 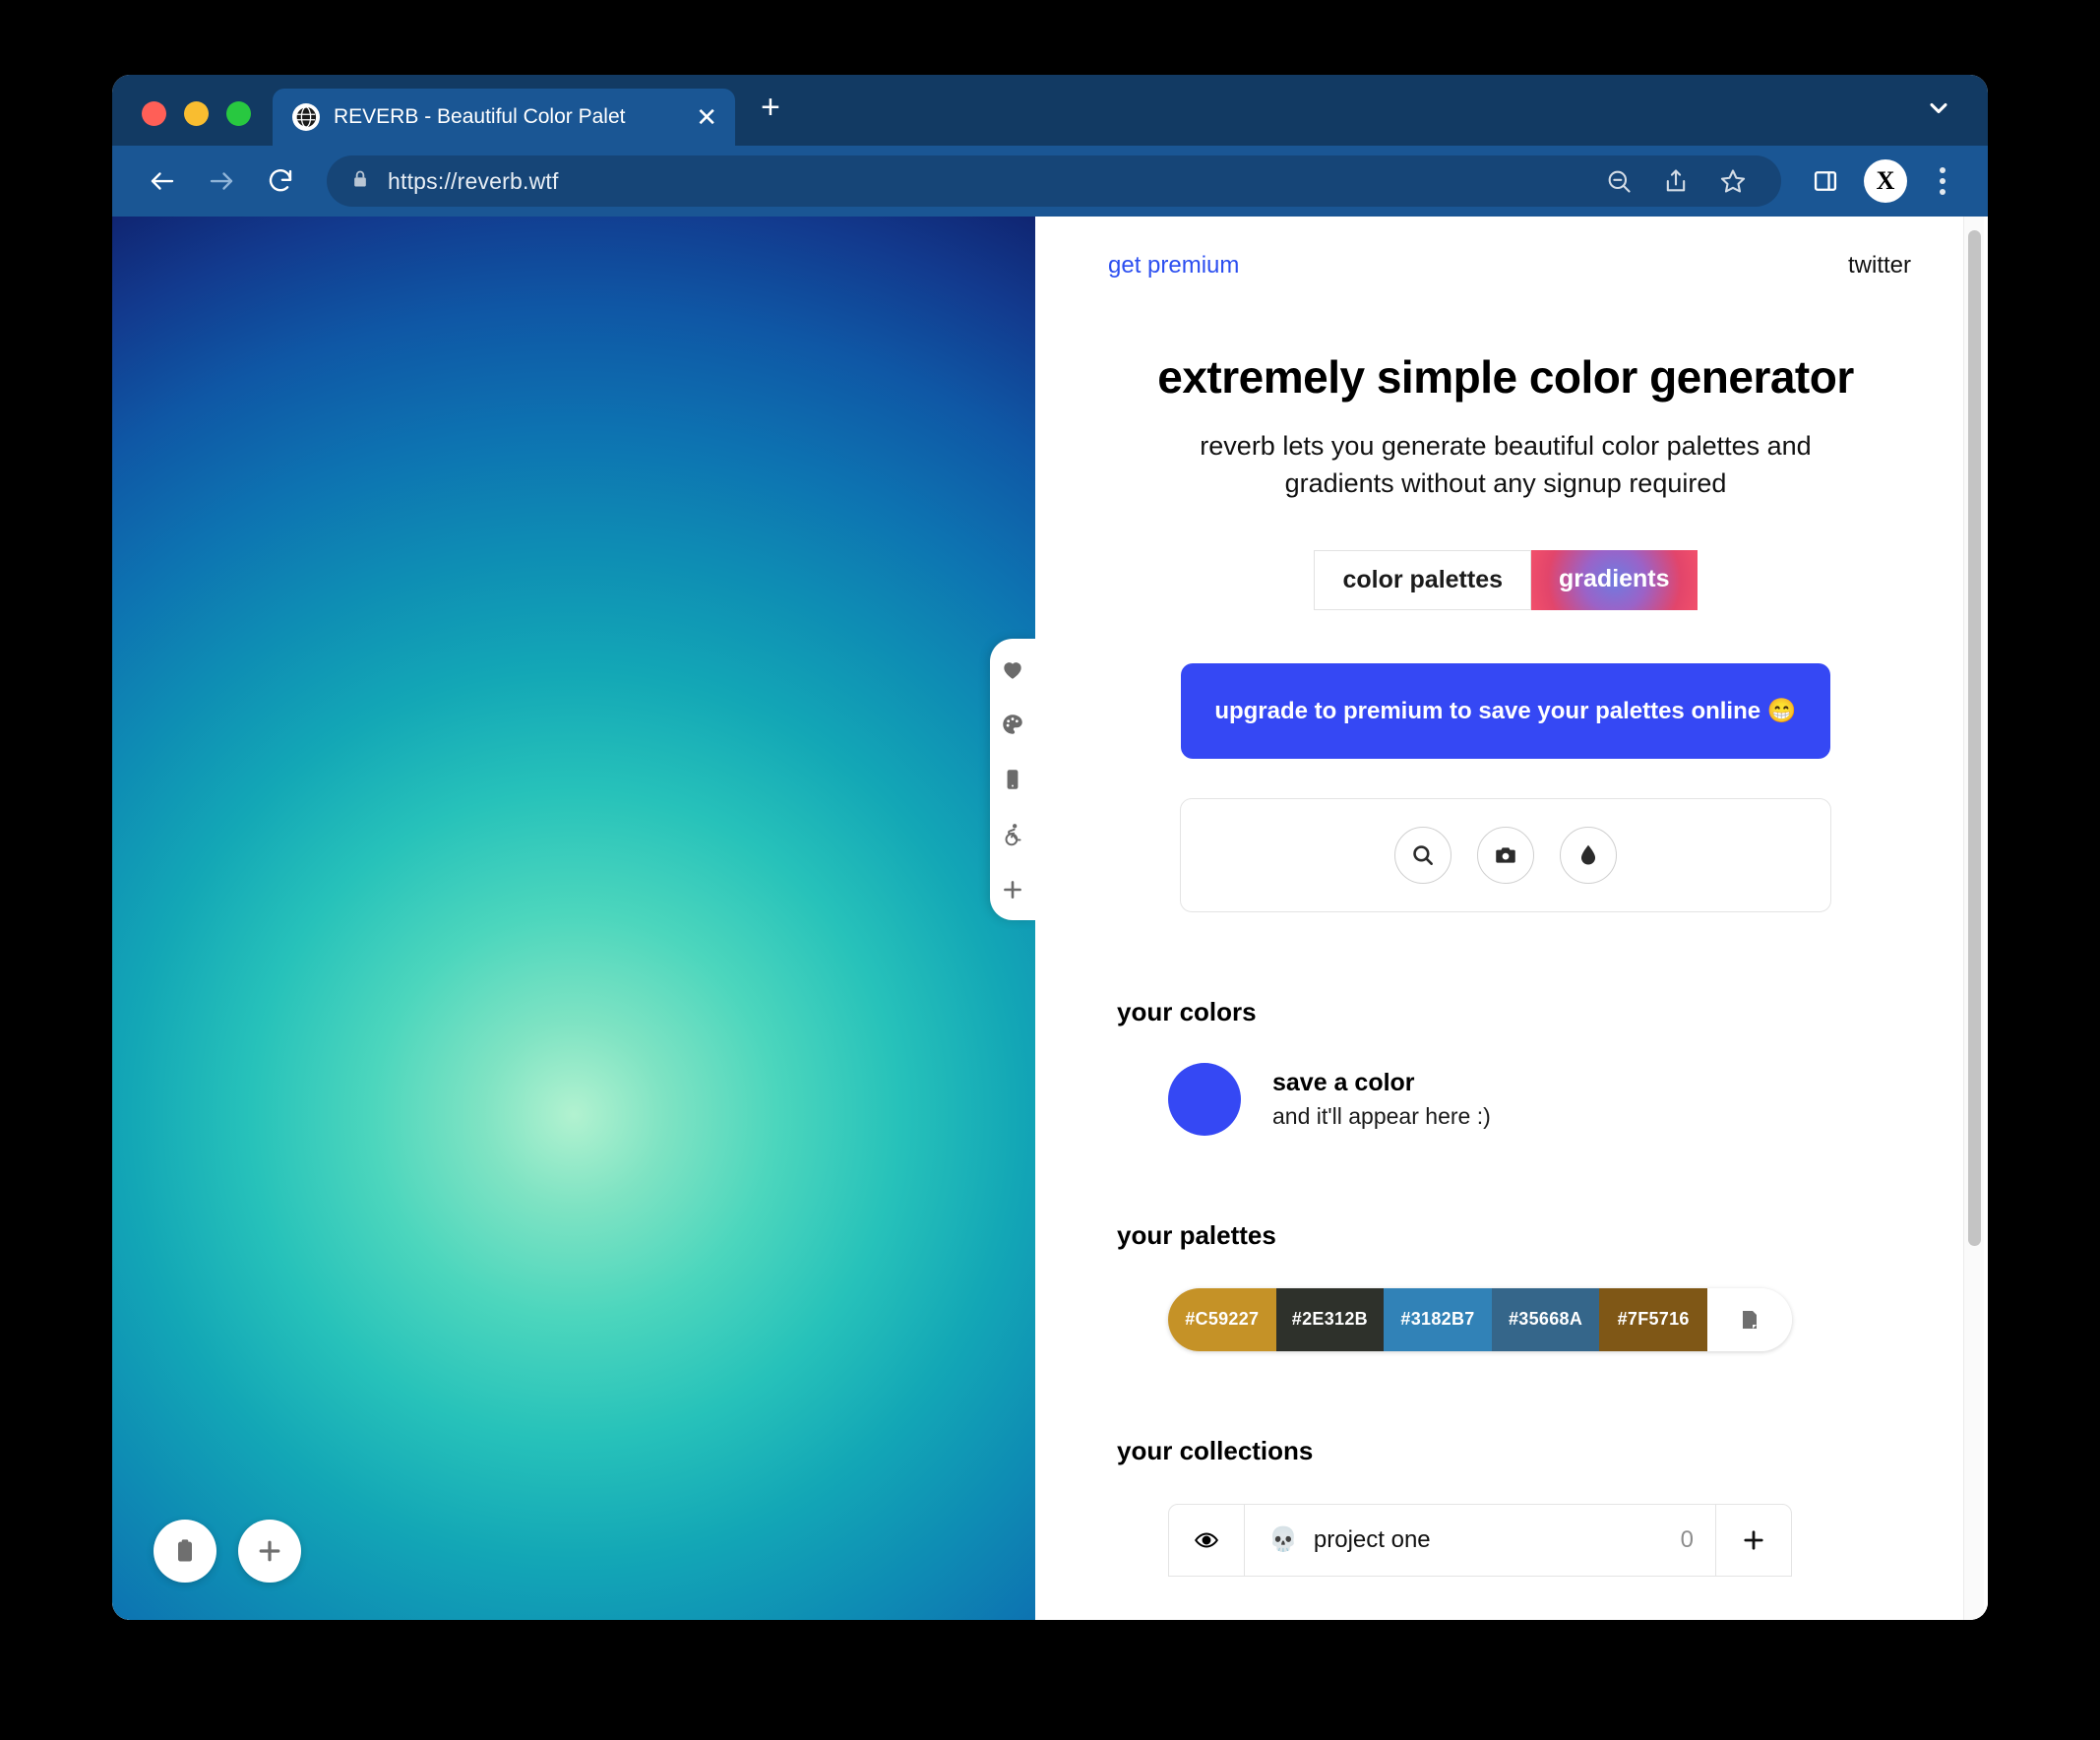 I want to click on omnibox-actions, so click(x=1676, y=181).